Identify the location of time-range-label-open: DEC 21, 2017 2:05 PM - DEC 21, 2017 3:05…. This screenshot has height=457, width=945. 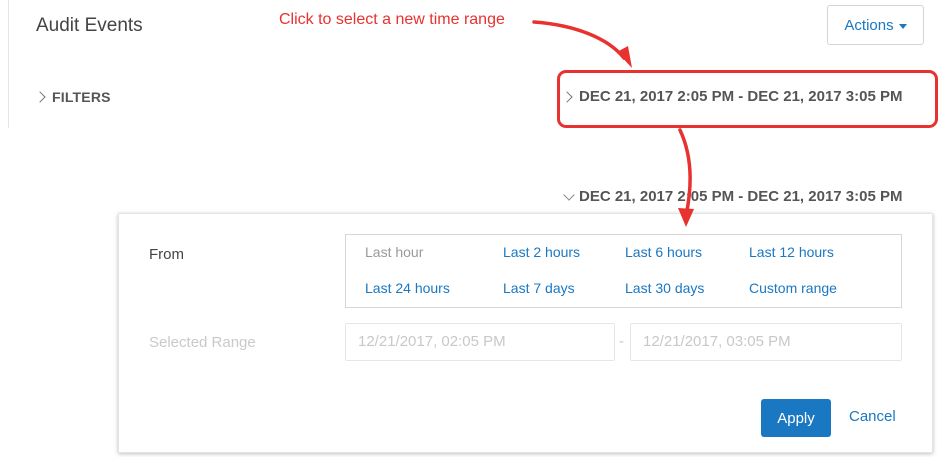
(741, 196).